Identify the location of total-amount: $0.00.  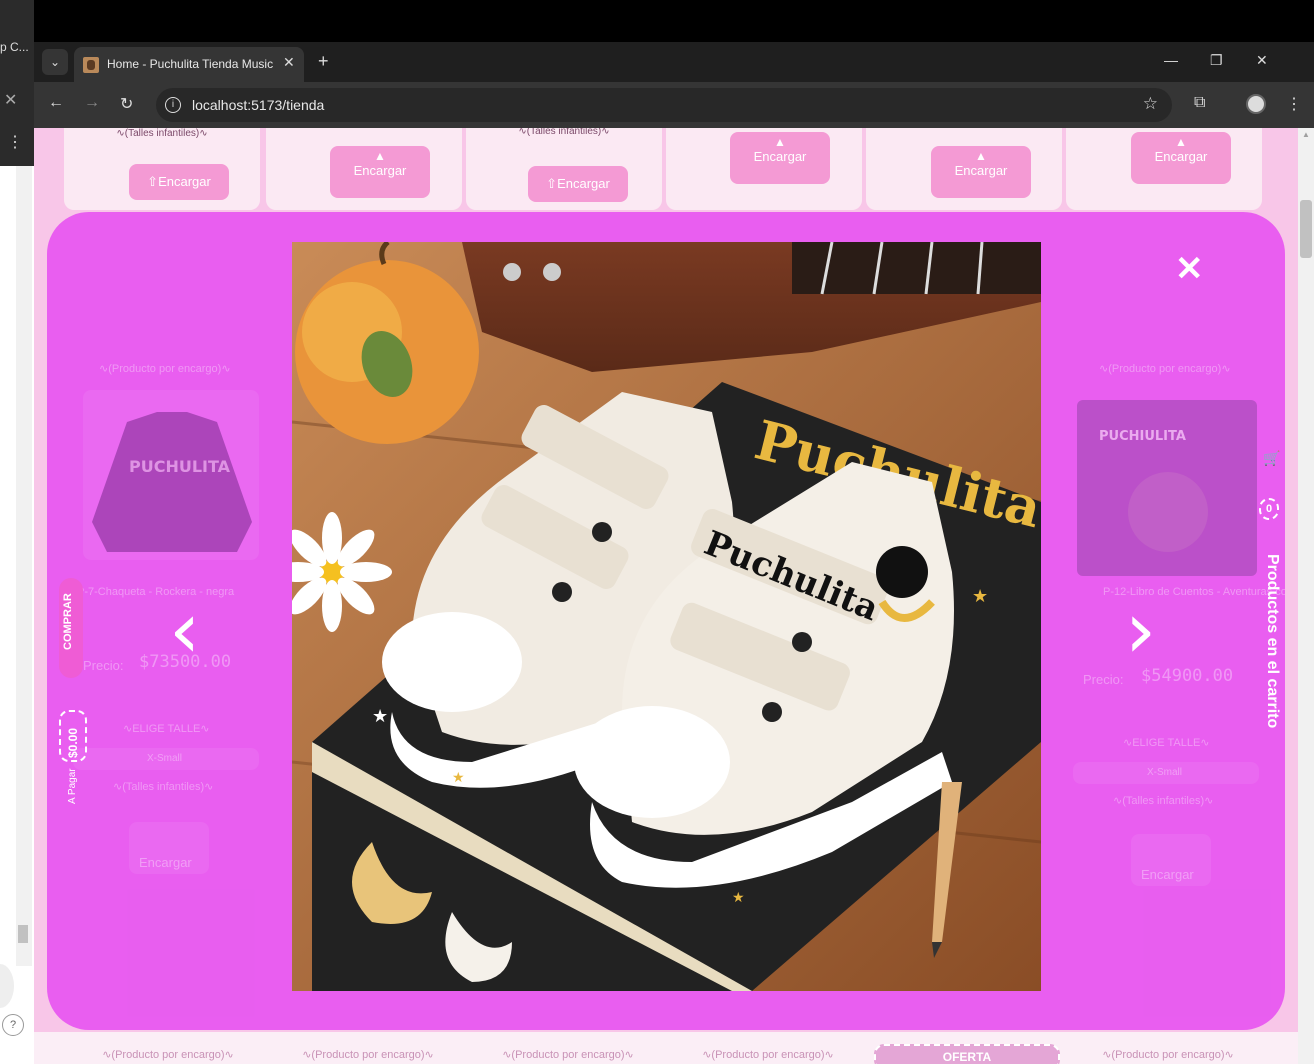
(73, 742).